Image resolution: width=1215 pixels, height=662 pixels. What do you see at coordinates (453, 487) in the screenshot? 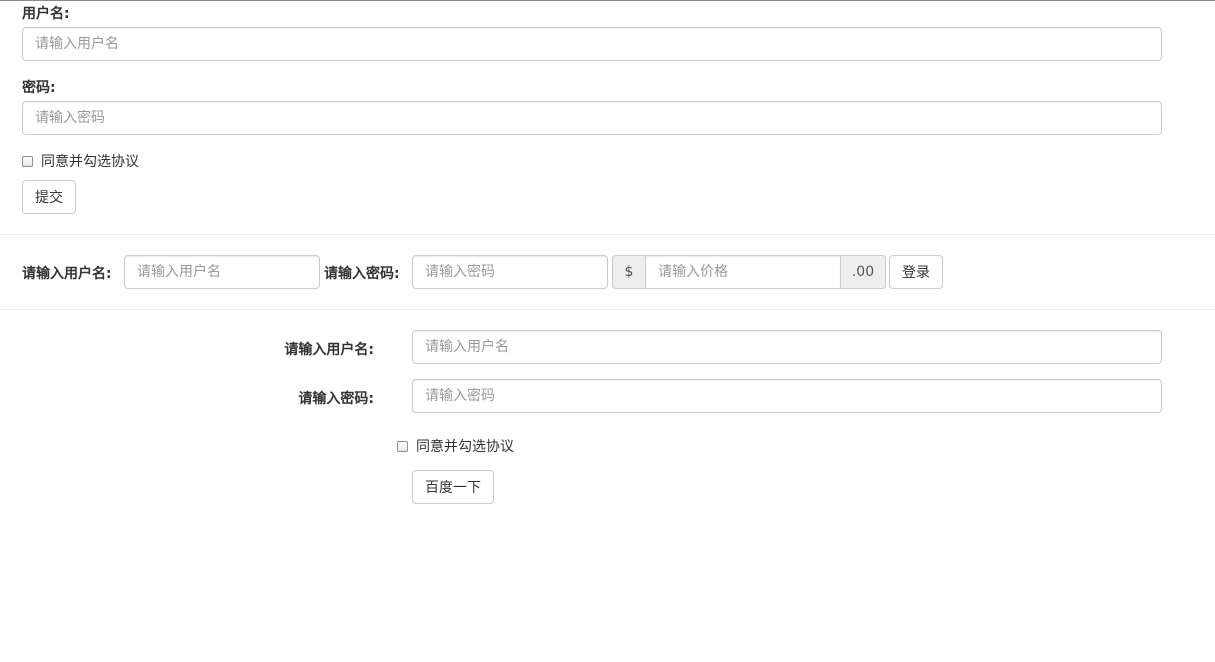
I see `baidu-search-button: 百度一下` at bounding box center [453, 487].